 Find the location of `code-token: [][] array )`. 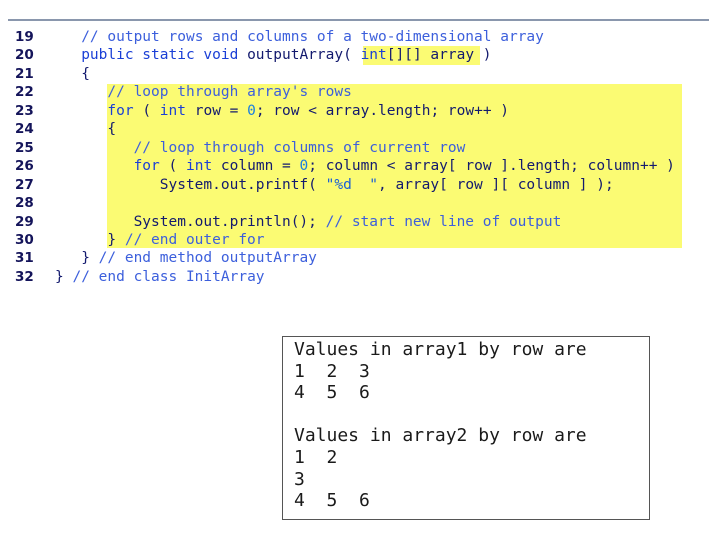

code-token: [][] array ) is located at coordinates (439, 55).